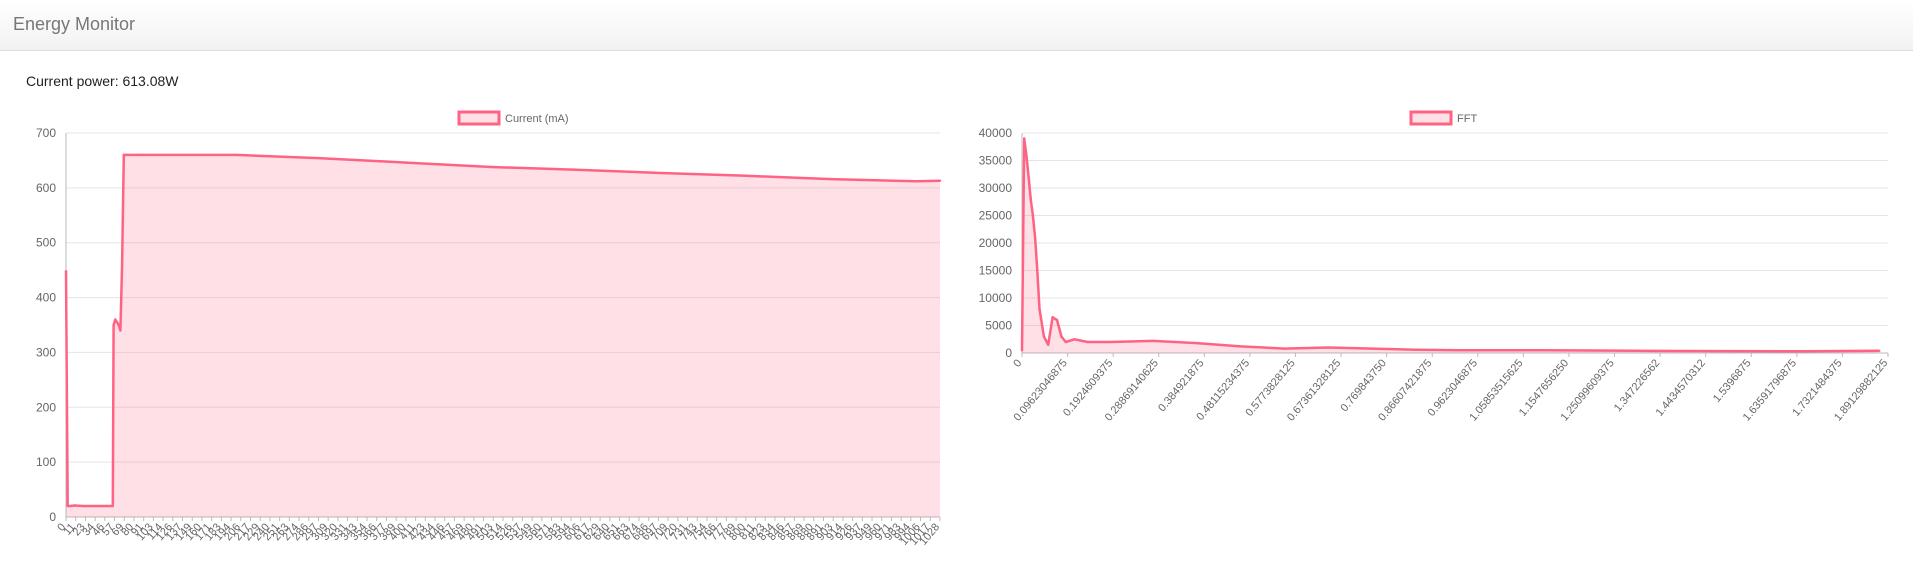 The image size is (1913, 587). I want to click on current-chart-legend-swatch, so click(479, 118).